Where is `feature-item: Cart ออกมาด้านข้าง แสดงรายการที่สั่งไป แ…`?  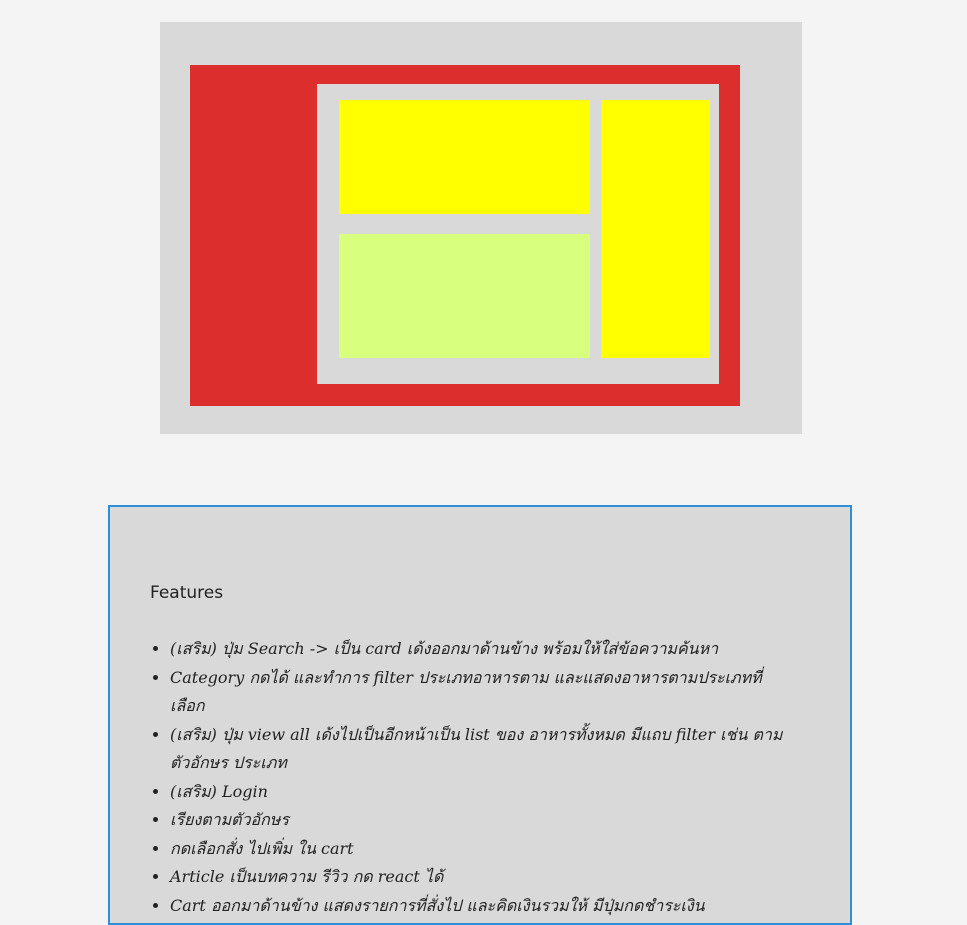 feature-item: Cart ออกมาด้านข้าง แสดงรายการที่สั่งไป แ… is located at coordinates (480, 906).